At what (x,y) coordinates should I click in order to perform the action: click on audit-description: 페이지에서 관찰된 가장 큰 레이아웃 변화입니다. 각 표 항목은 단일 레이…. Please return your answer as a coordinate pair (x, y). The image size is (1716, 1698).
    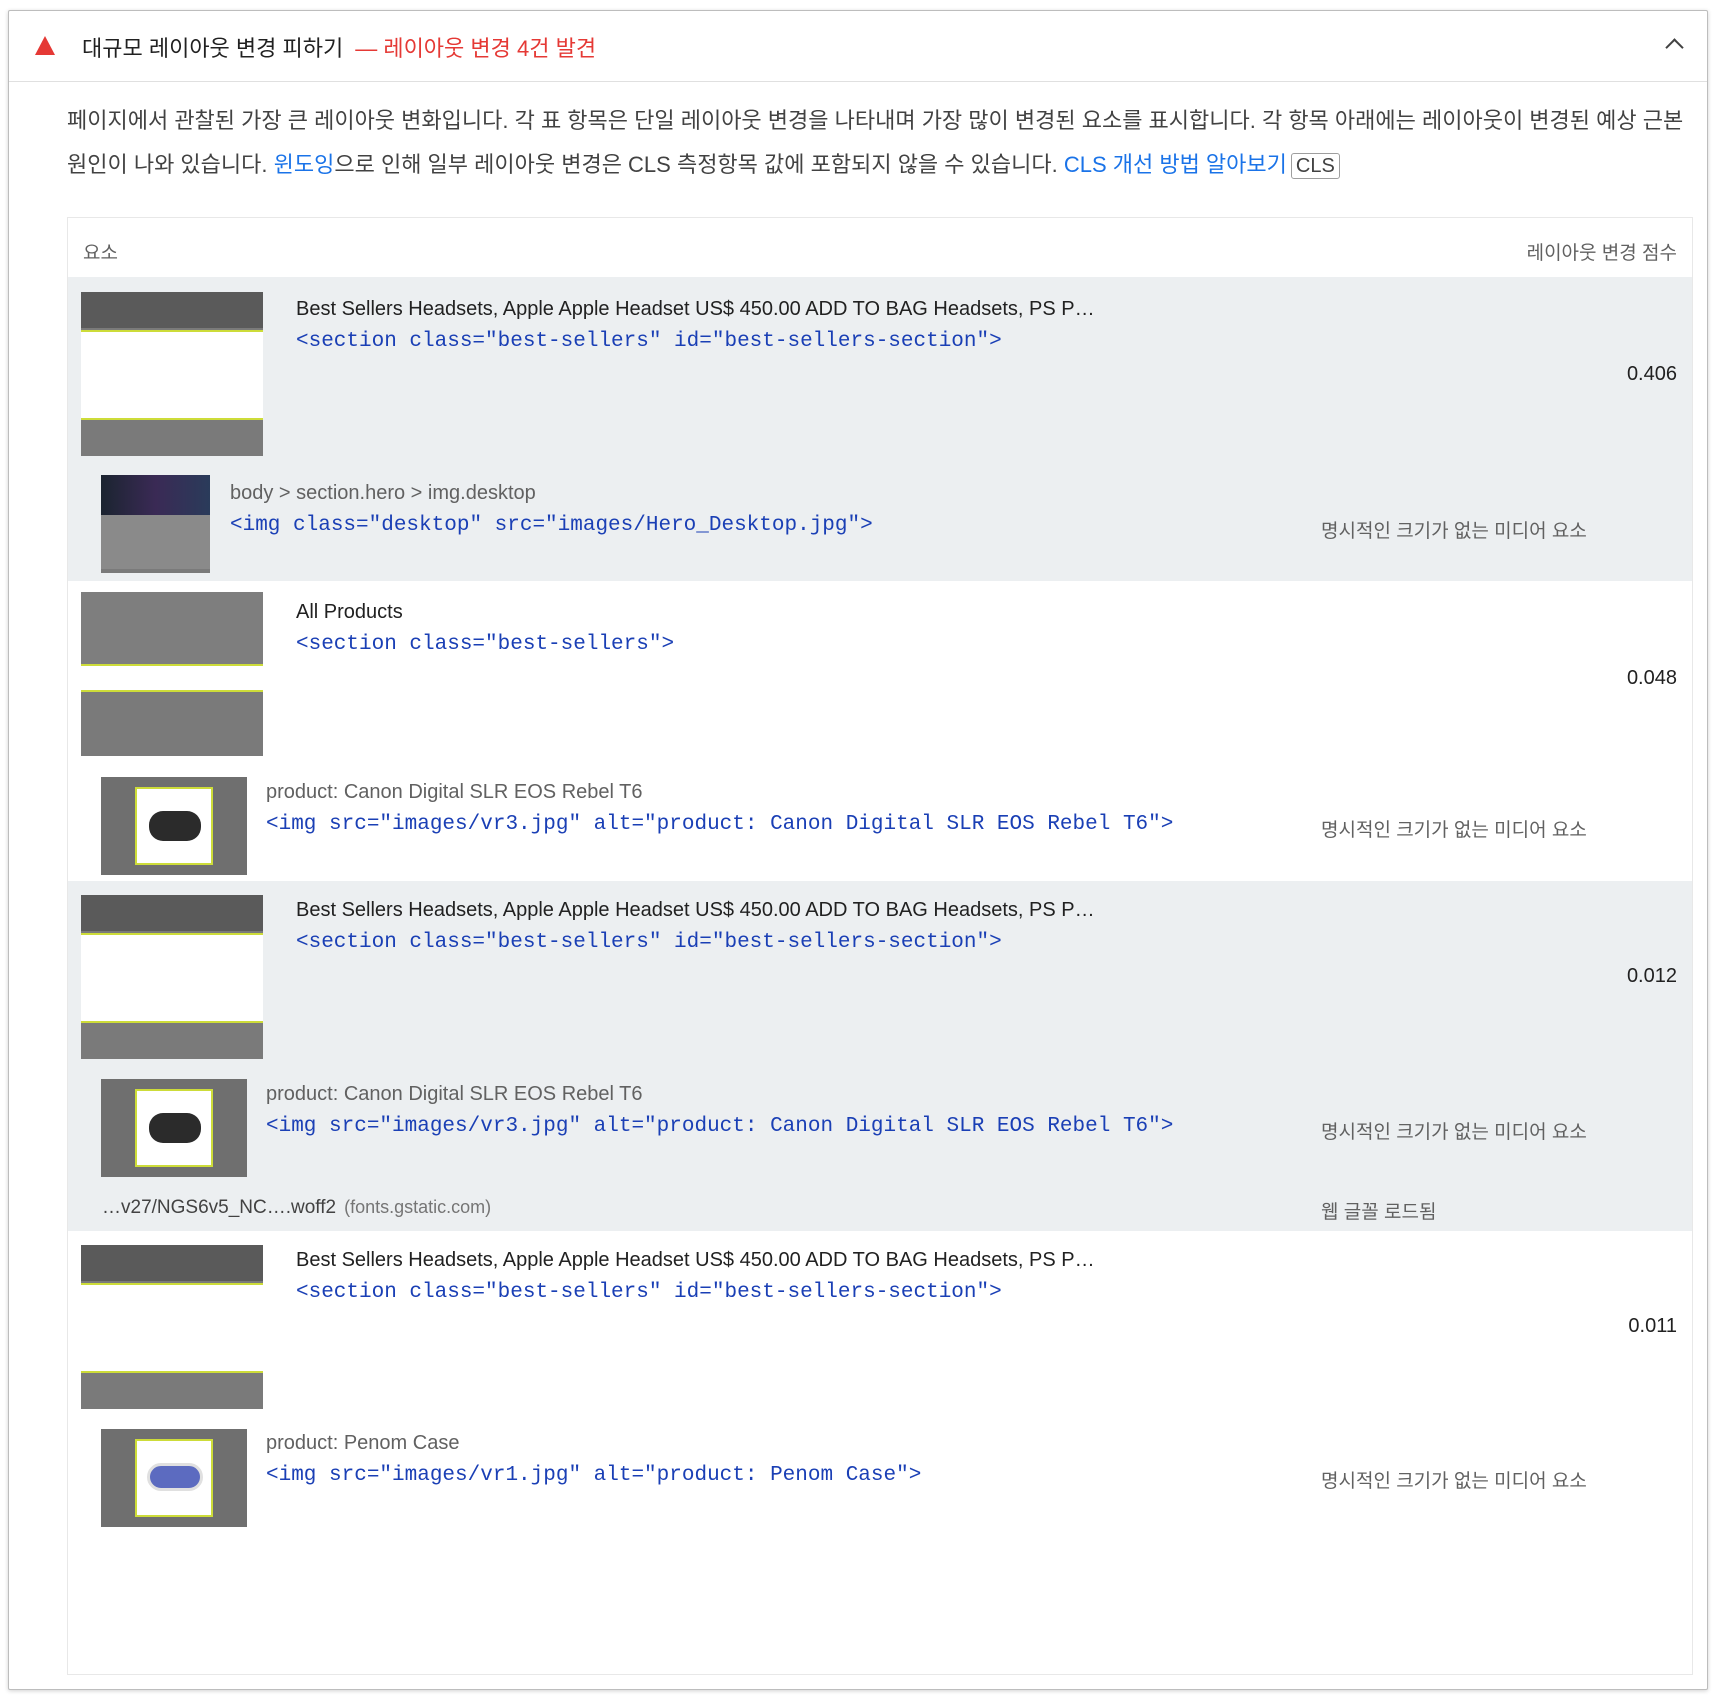
    Looking at the image, I should click on (882, 143).